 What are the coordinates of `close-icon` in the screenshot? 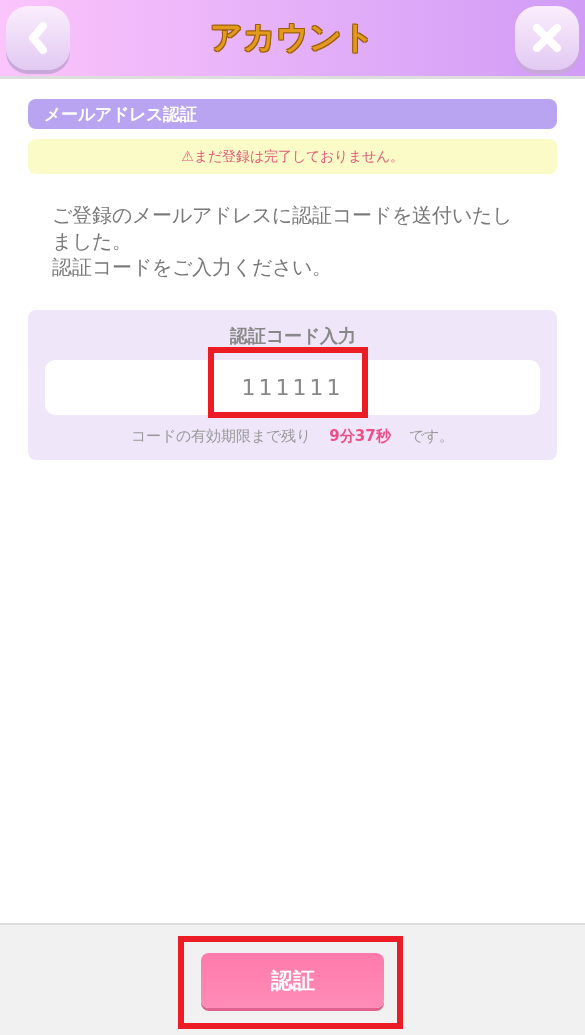 It's located at (547, 38).